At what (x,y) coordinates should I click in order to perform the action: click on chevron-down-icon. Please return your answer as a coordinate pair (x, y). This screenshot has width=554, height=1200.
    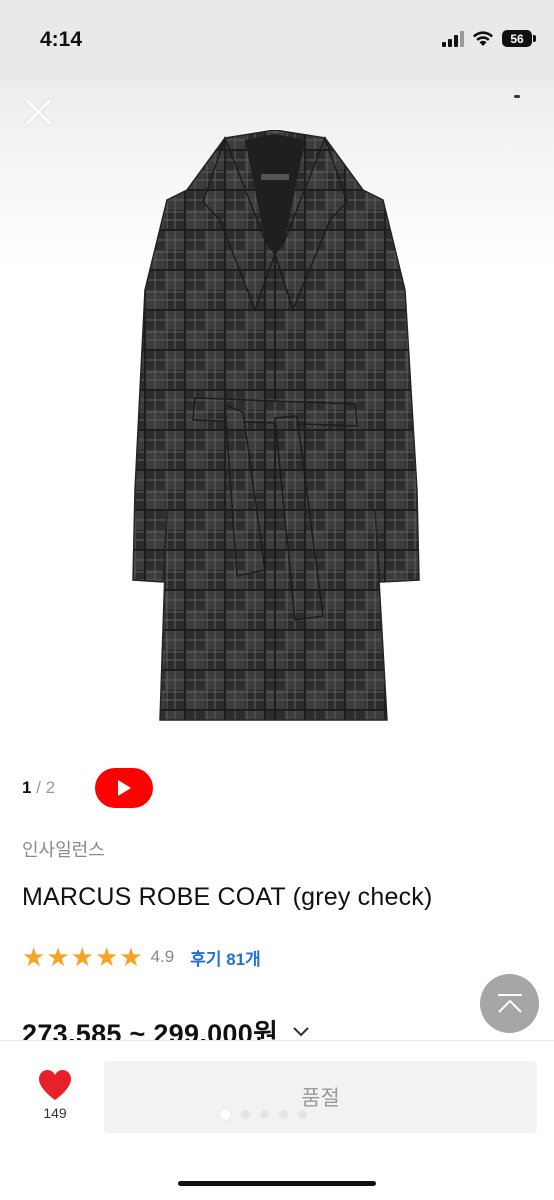
    Looking at the image, I should click on (301, 1032).